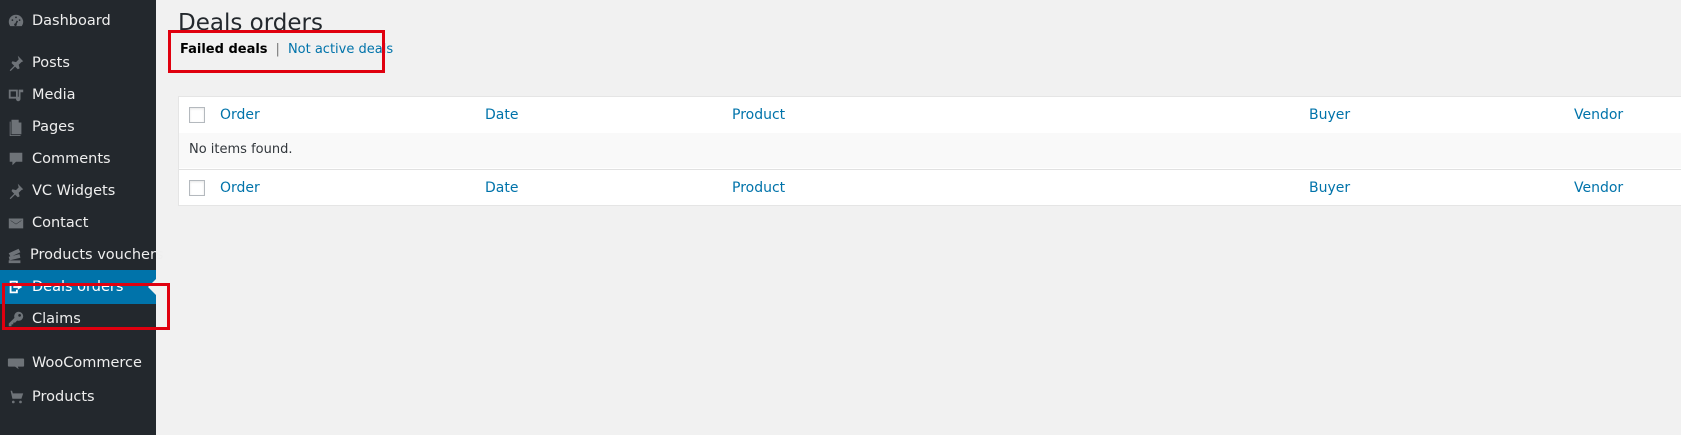 Image resolution: width=1681 pixels, height=435 pixels. Describe the element at coordinates (78, 95) in the screenshot. I see `sidebar-item-media: Media` at that location.